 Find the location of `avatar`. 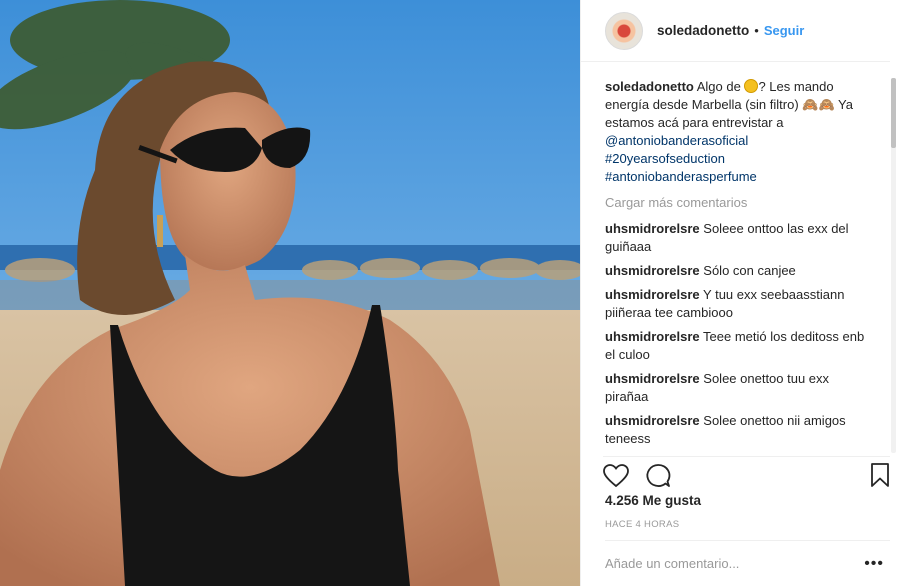

avatar is located at coordinates (624, 30).